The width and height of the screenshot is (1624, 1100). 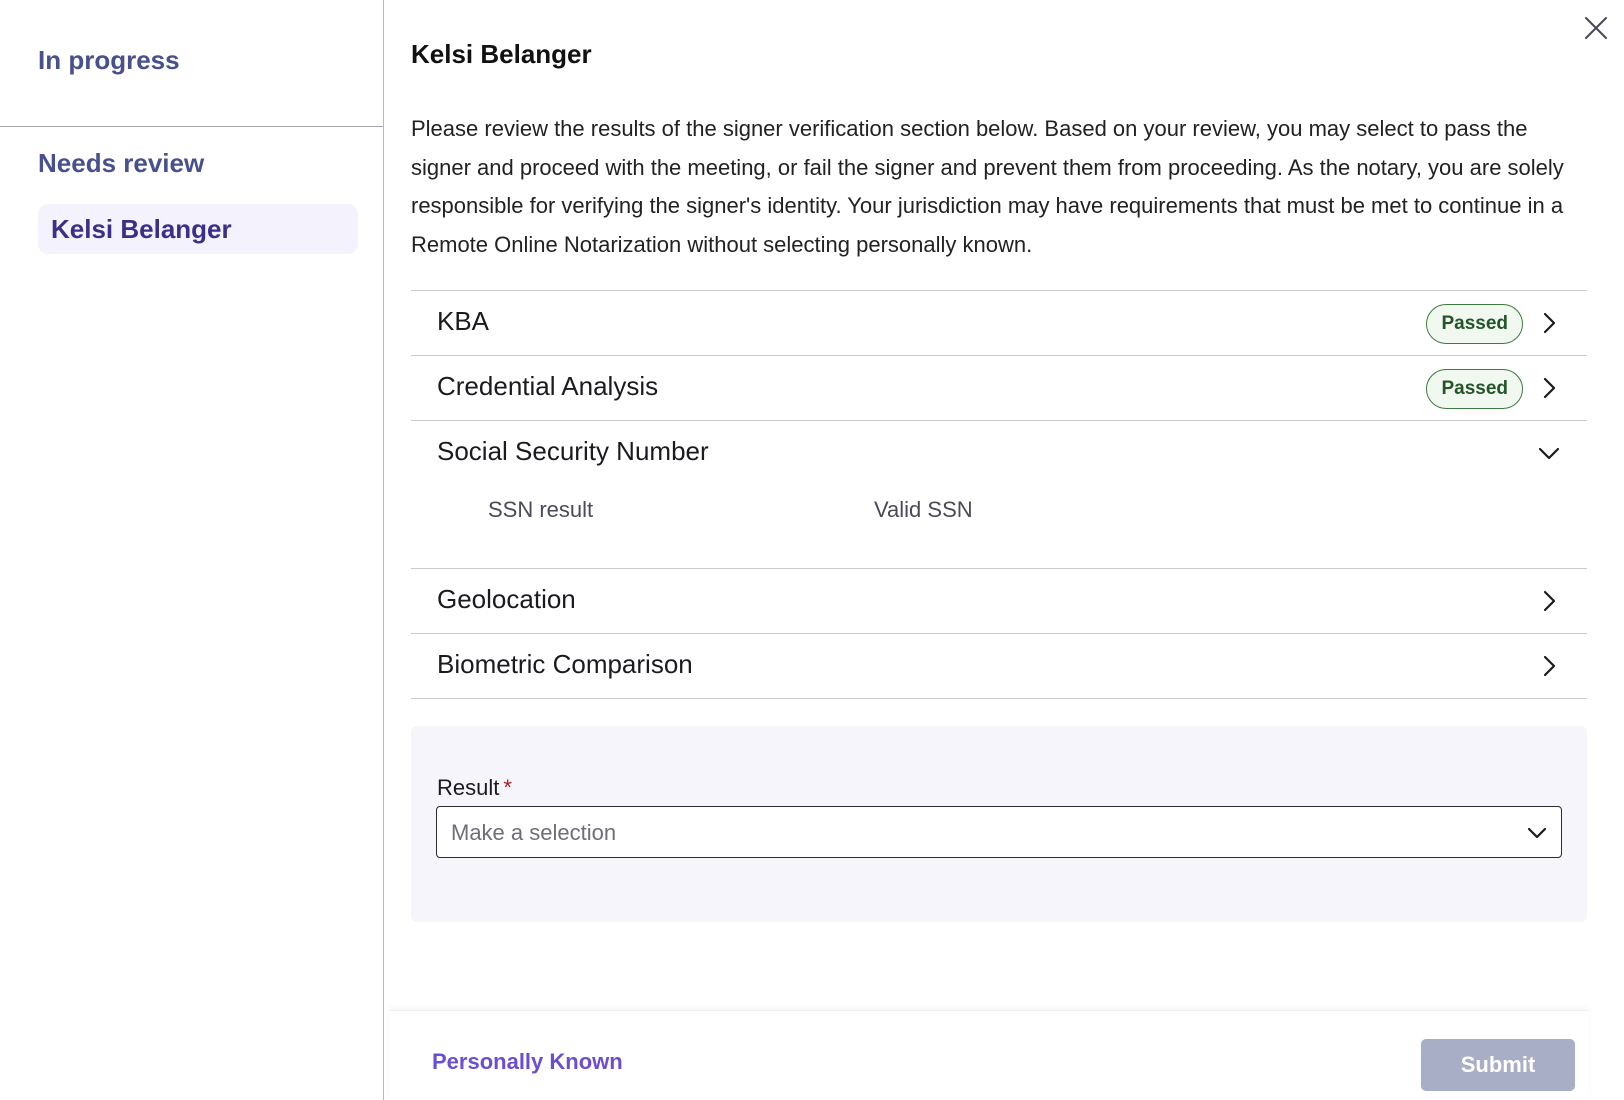 I want to click on sidebar-item-kelsi-belanger: Kelsi Belanger, so click(x=198, y=229).